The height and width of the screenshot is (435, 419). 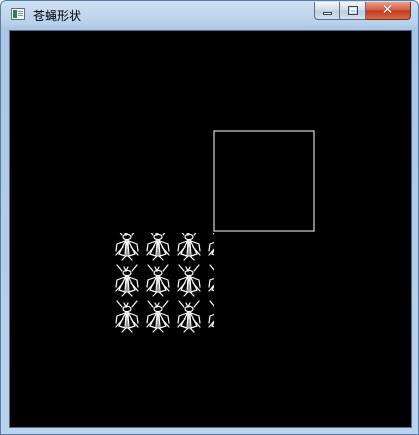 What do you see at coordinates (327, 11) in the screenshot?
I see `minimize-button` at bounding box center [327, 11].